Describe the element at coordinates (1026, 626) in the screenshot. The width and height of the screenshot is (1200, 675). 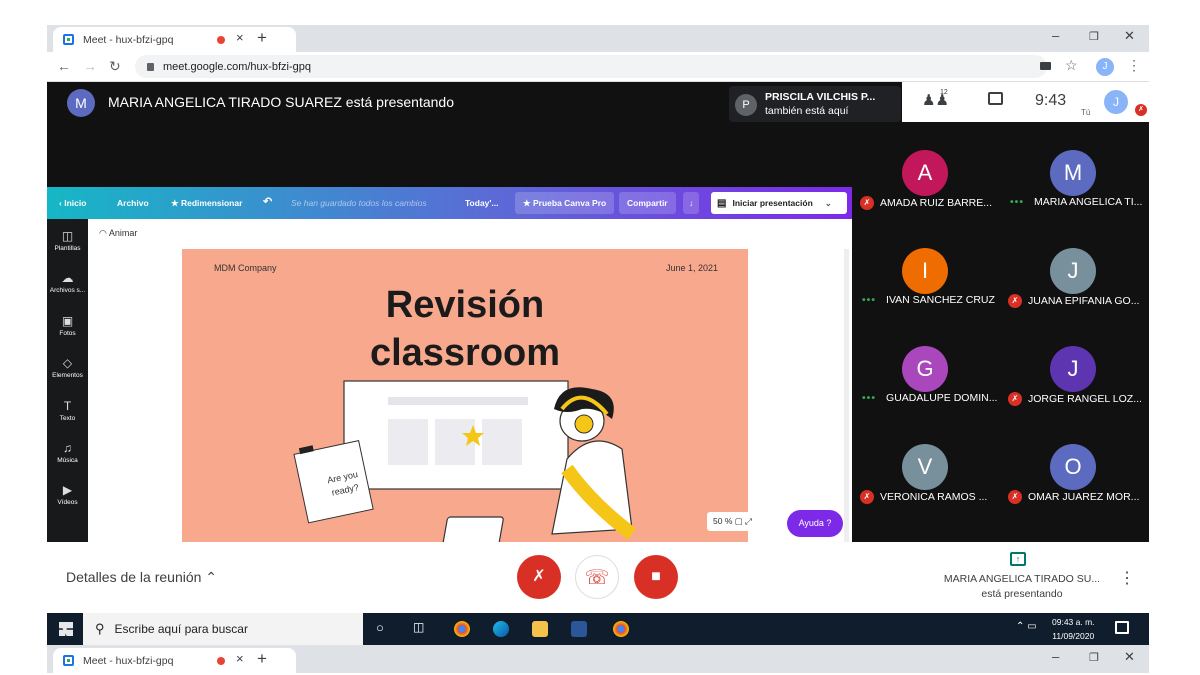
I see `tray-chevron-icon: ⌃ ▭` at that location.